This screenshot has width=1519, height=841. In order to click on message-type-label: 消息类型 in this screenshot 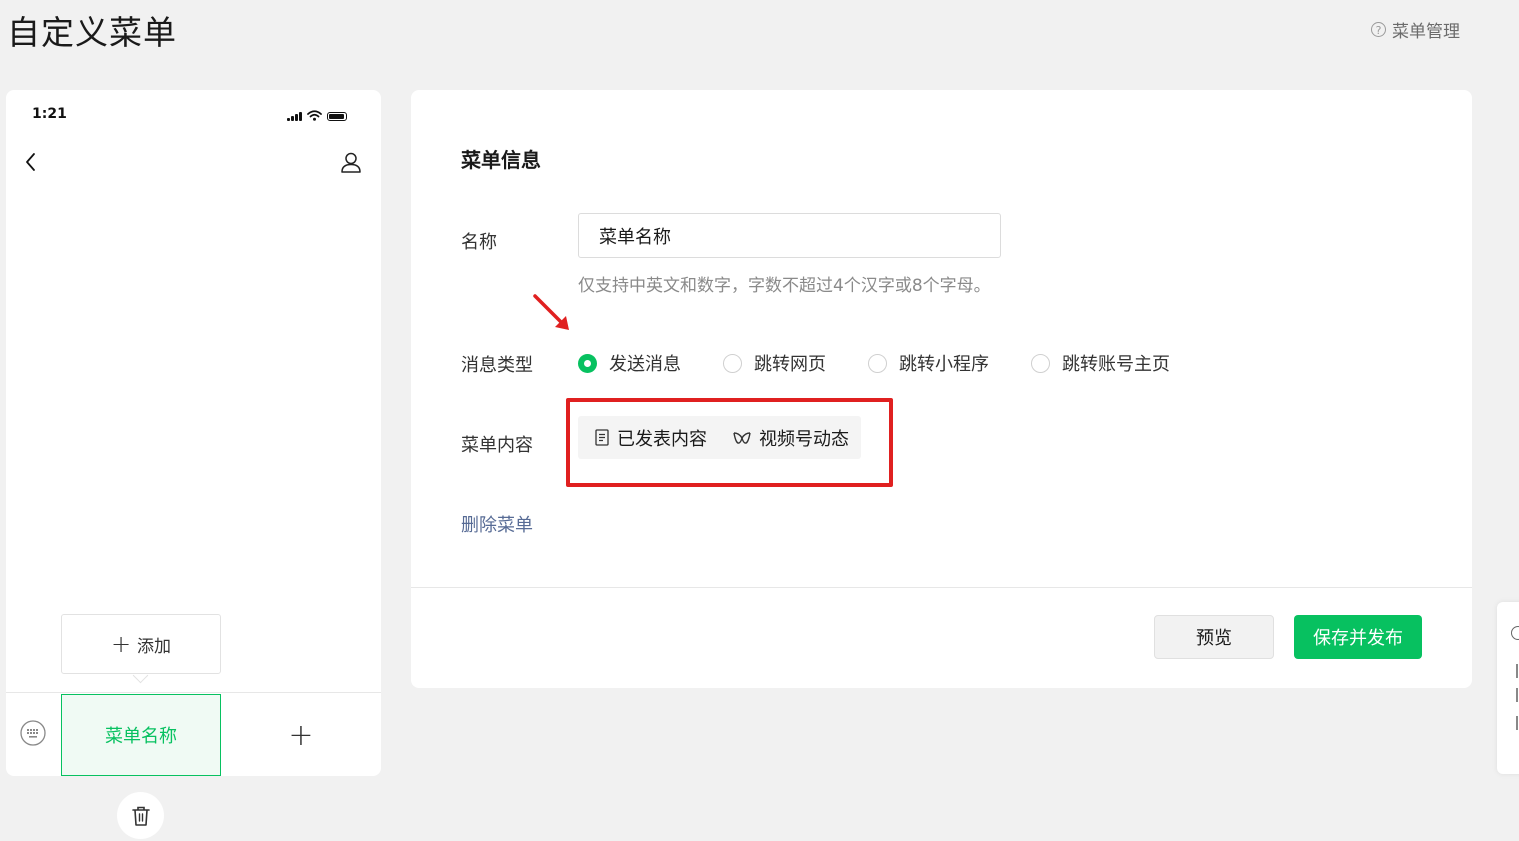, I will do `click(497, 365)`.